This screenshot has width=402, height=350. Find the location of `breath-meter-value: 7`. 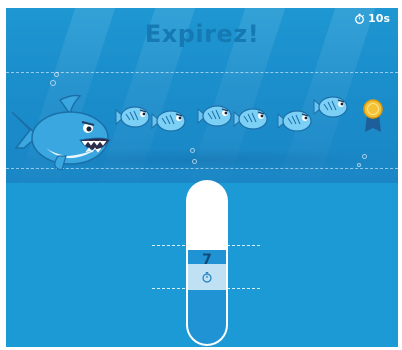

breath-meter-value: 7 is located at coordinates (207, 260).